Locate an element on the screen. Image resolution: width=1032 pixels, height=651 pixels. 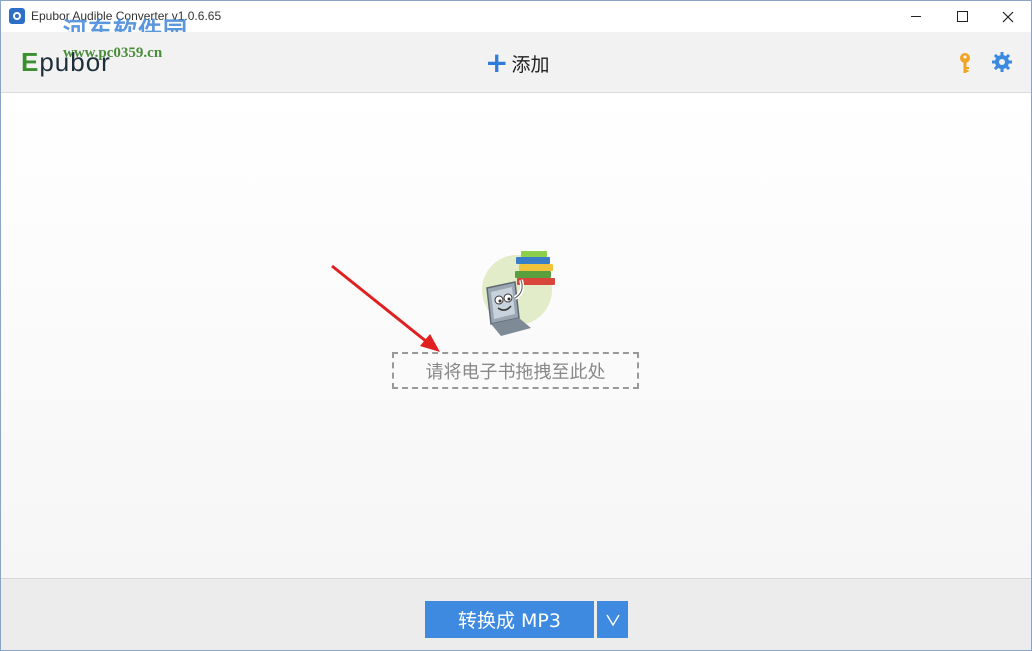
add-button: + 添加 is located at coordinates (517, 63).